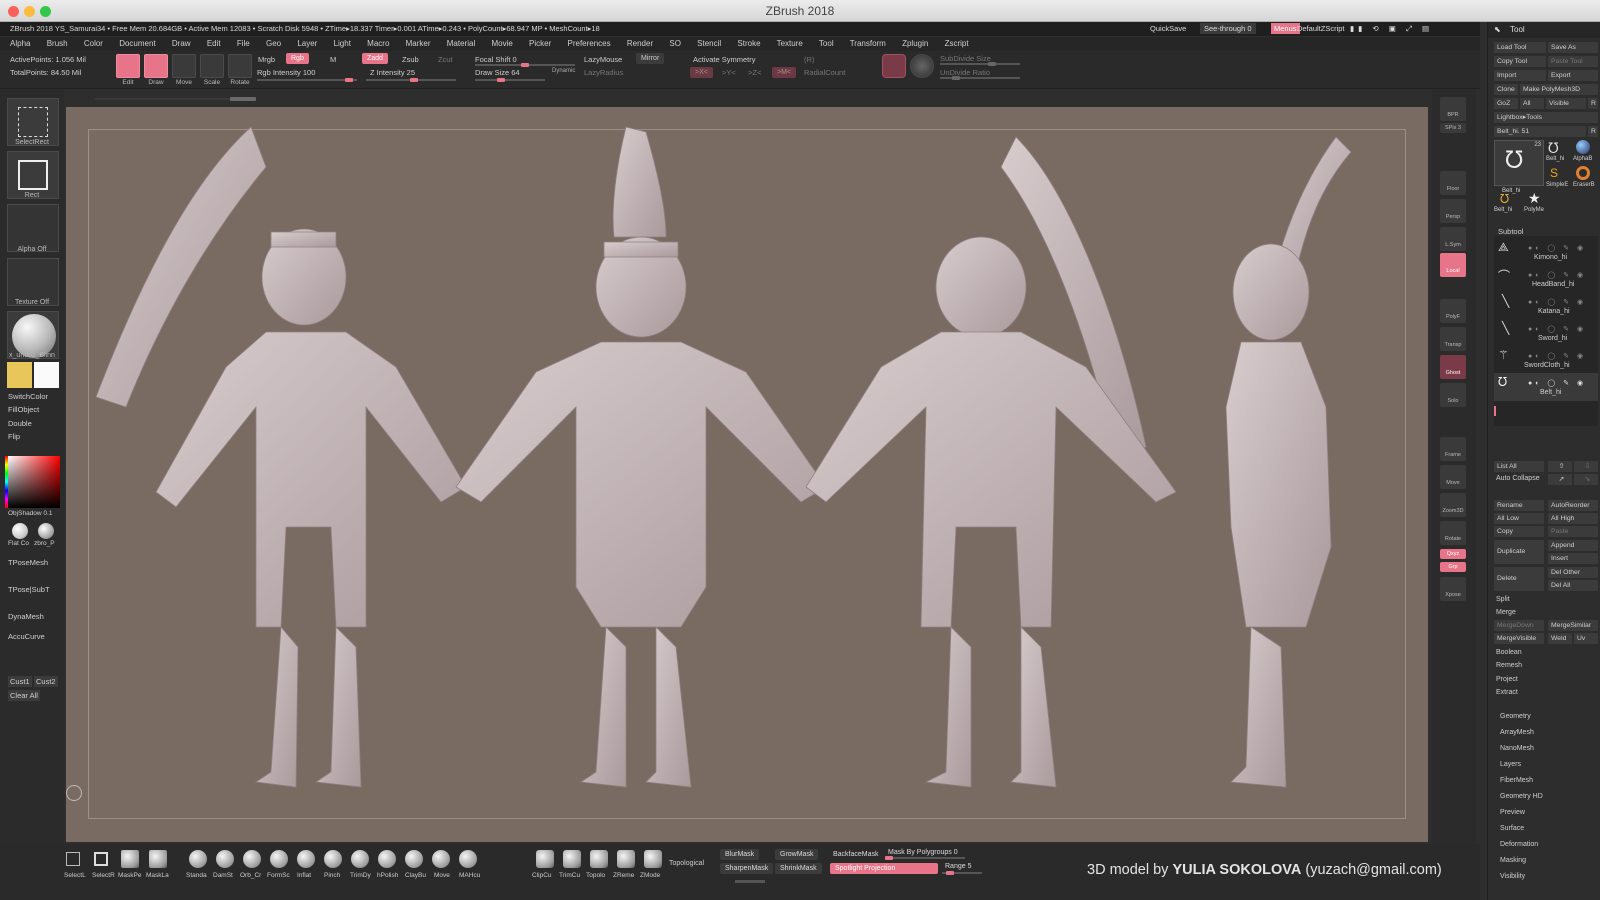 The height and width of the screenshot is (900, 1600). Describe the element at coordinates (1521, 796) in the screenshot. I see `geometry-hd-section: Geometry HD` at that location.